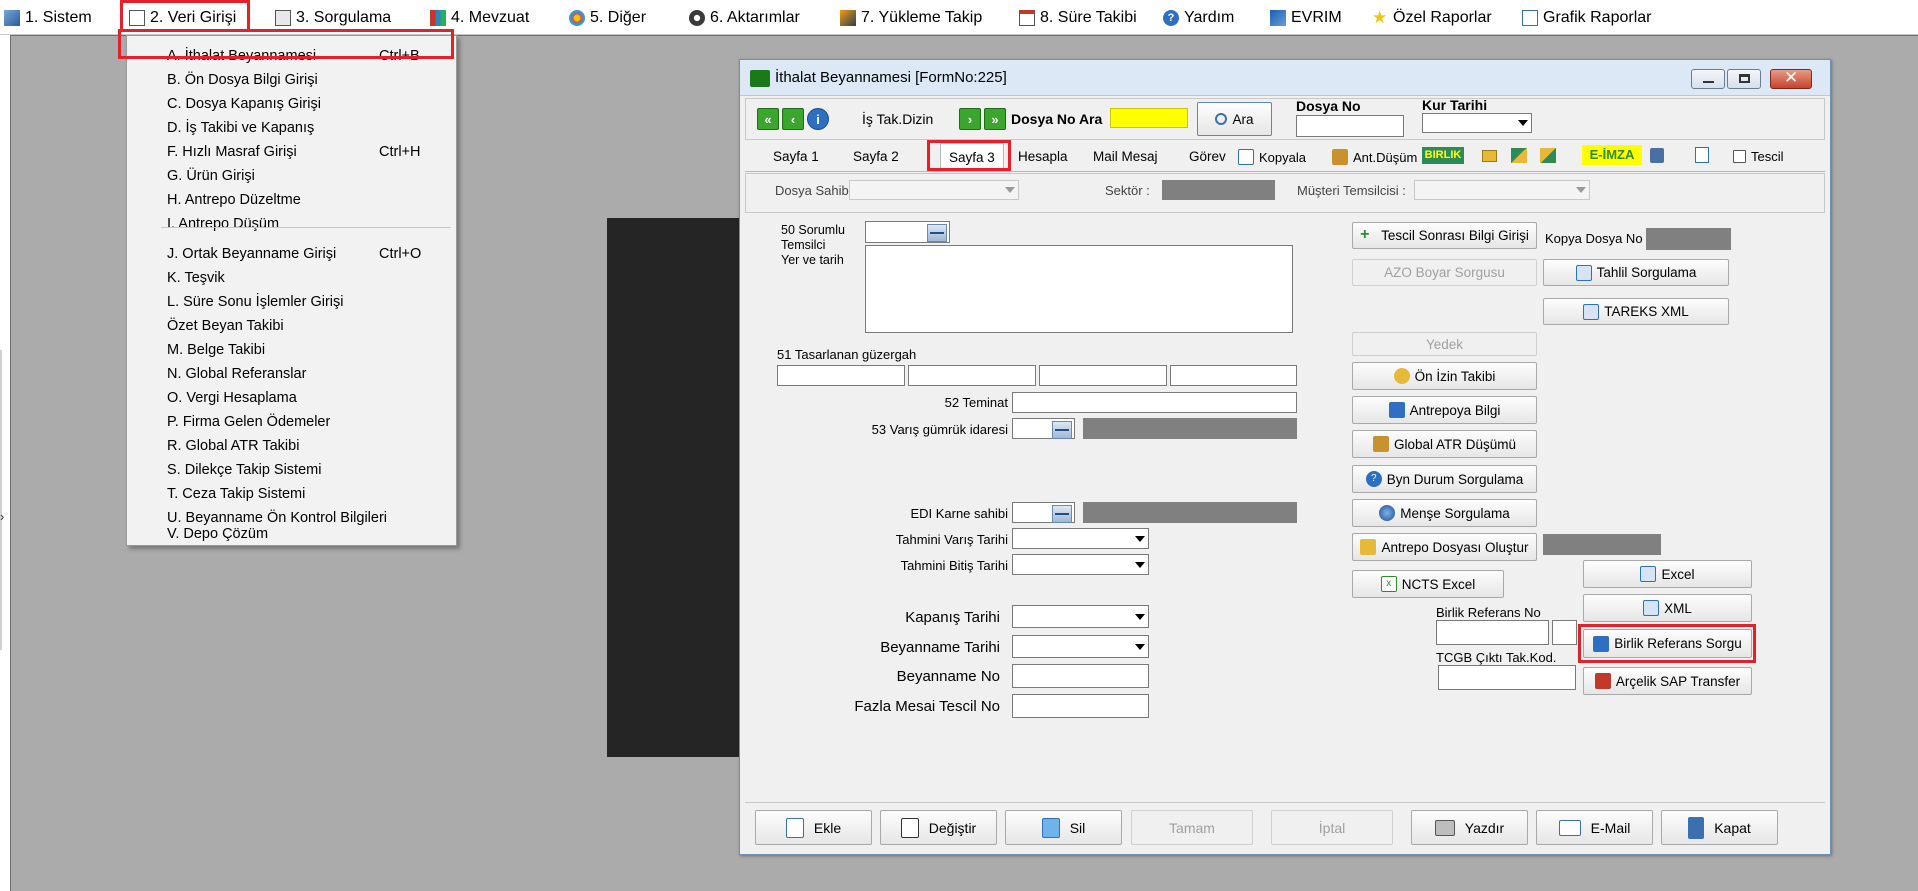  I want to click on tcgb-input, so click(1507, 677).